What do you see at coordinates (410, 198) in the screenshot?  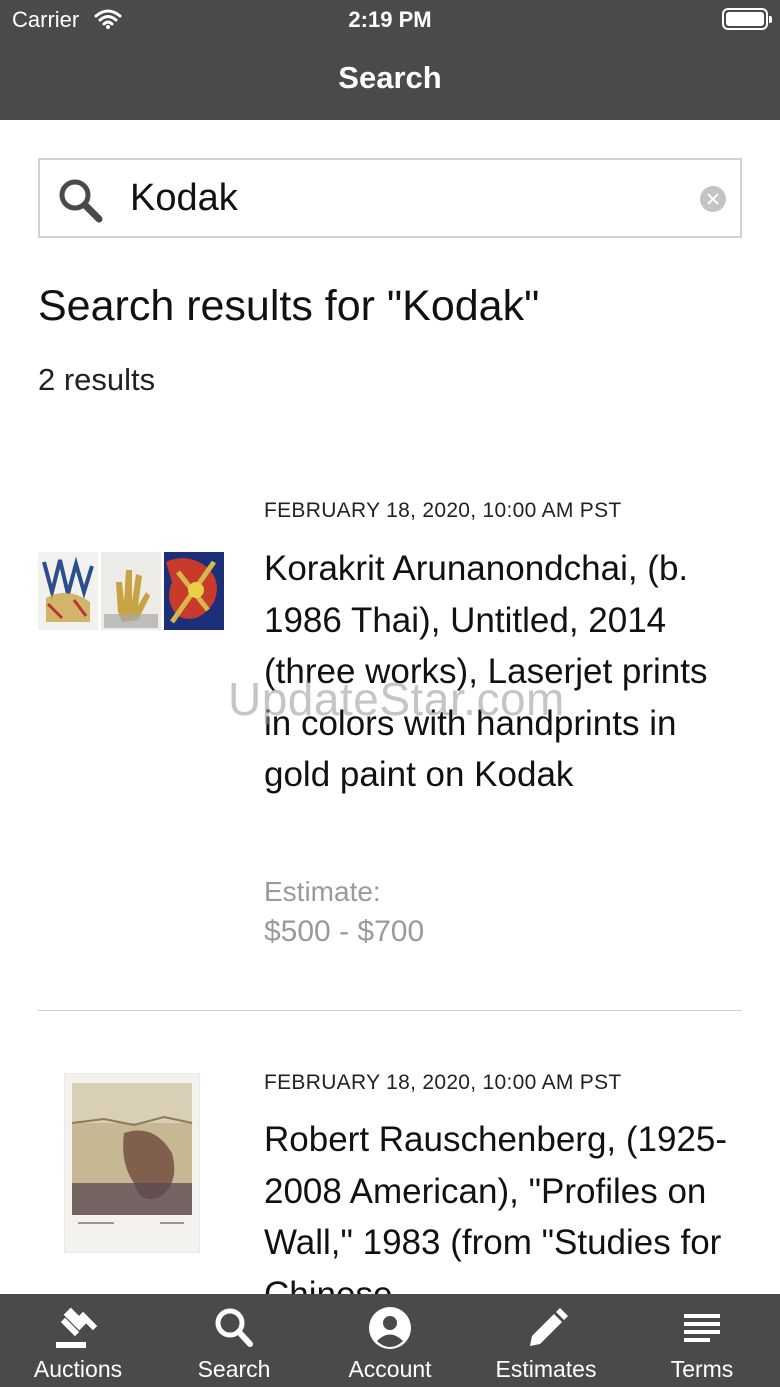 I see `search-input` at bounding box center [410, 198].